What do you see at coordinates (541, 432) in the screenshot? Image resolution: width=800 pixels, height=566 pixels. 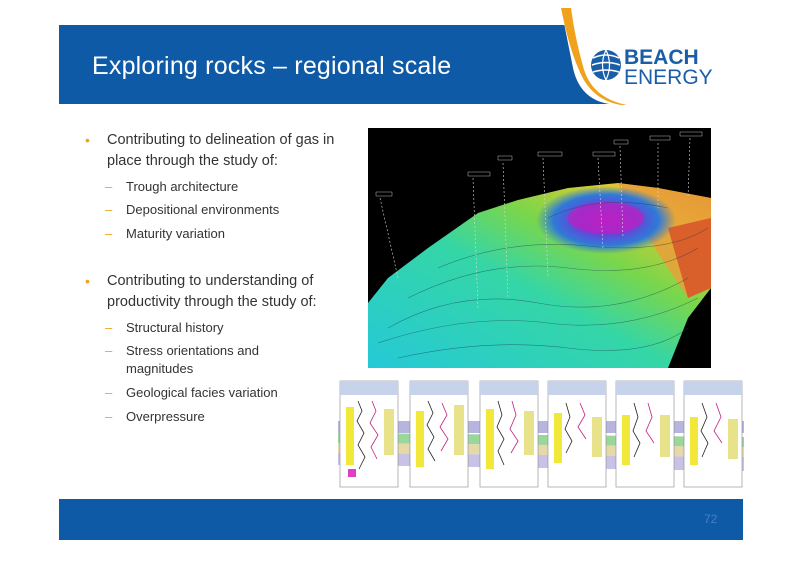 I see `well-log-correlation-image` at bounding box center [541, 432].